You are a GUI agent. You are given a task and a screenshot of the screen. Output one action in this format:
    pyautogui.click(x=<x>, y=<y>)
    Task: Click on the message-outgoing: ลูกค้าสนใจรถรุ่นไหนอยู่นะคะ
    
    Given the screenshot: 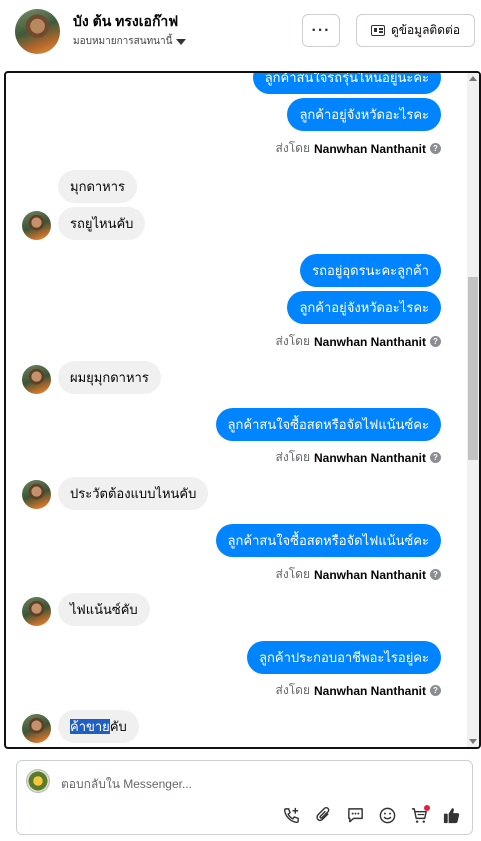 What is the action you would take?
    pyautogui.click(x=346, y=83)
    